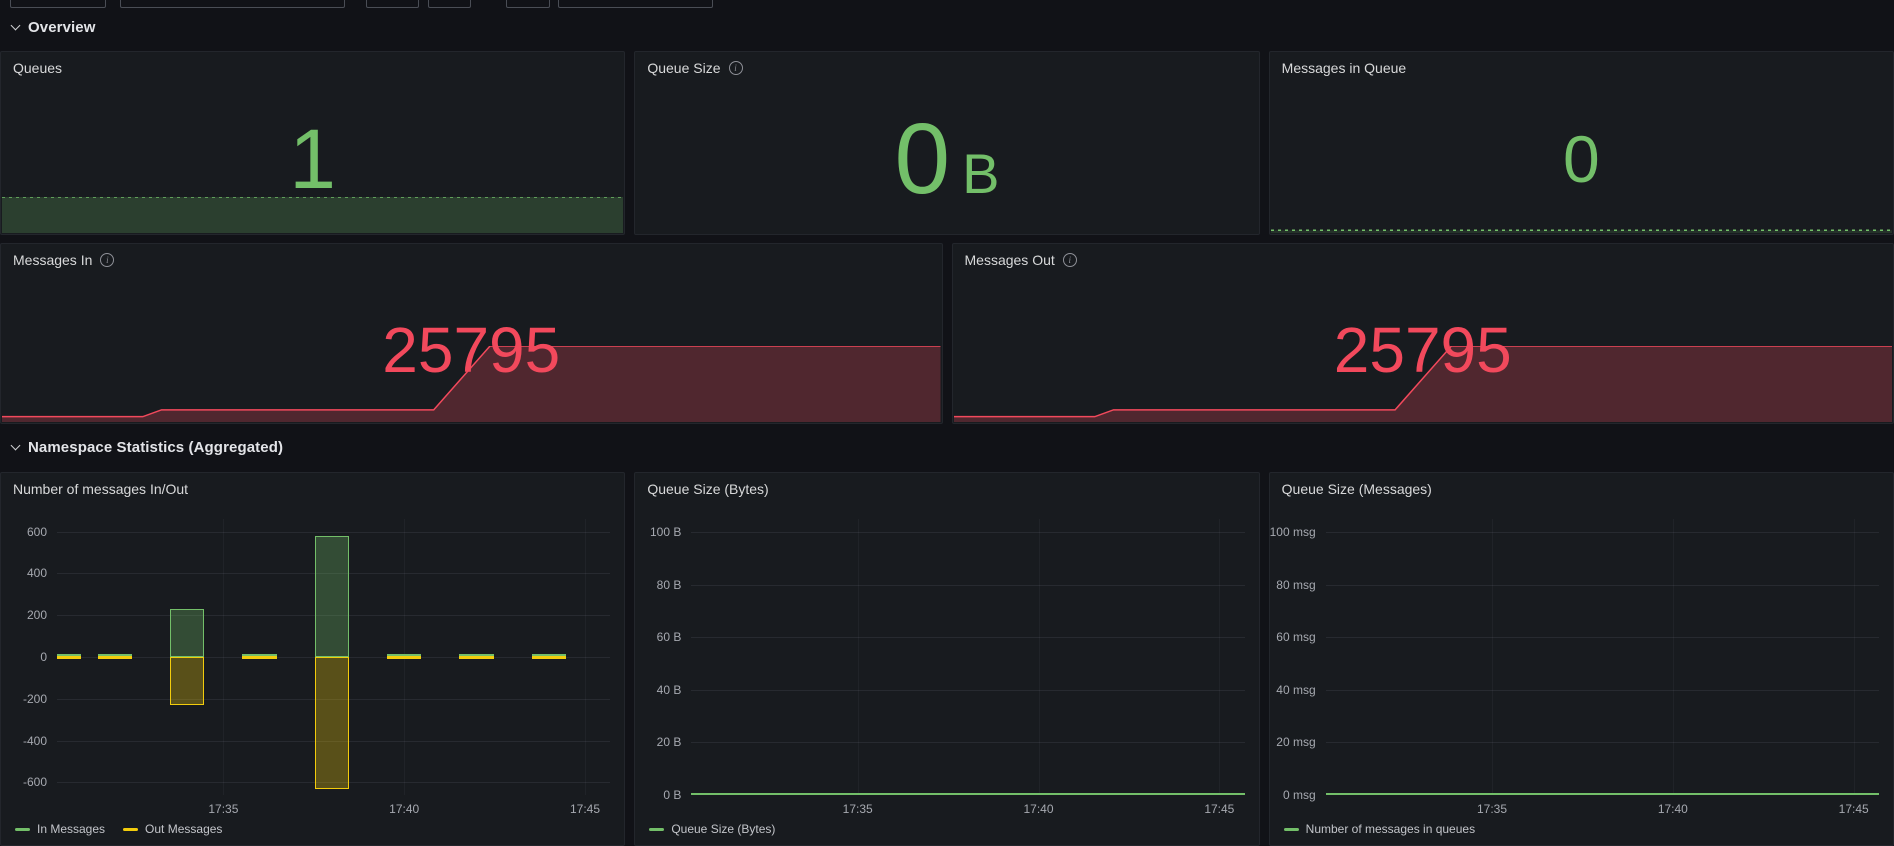 This screenshot has height=846, width=1894. What do you see at coordinates (305, 829) in the screenshot?
I see `legend: In Messages Out Messages` at bounding box center [305, 829].